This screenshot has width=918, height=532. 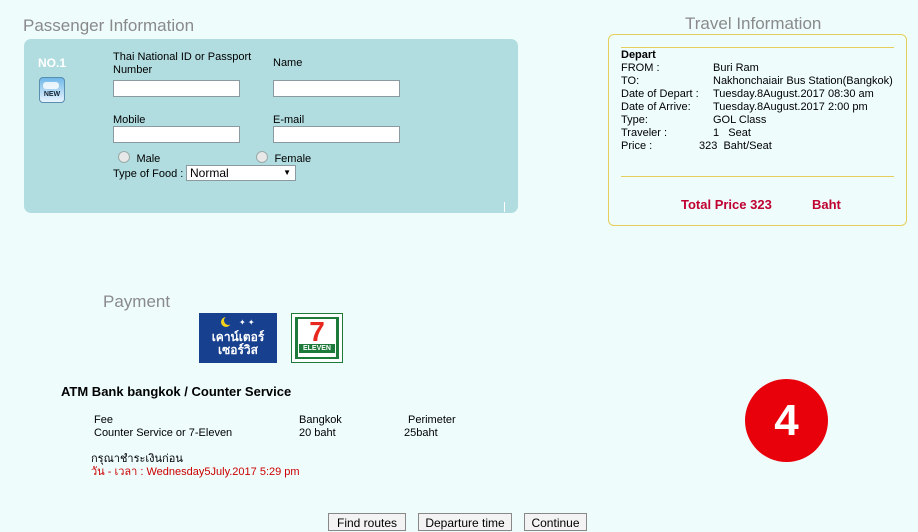 What do you see at coordinates (753, 23) in the screenshot?
I see `travel-section-title: Travel Information` at bounding box center [753, 23].